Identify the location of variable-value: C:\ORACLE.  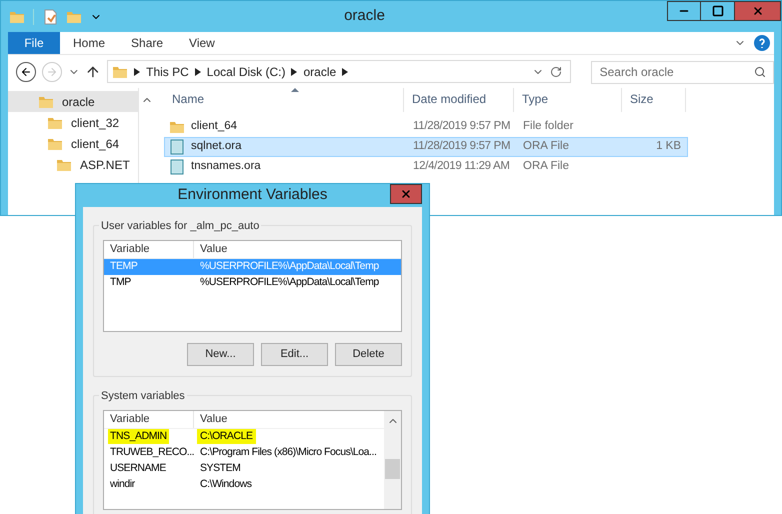
(226, 436).